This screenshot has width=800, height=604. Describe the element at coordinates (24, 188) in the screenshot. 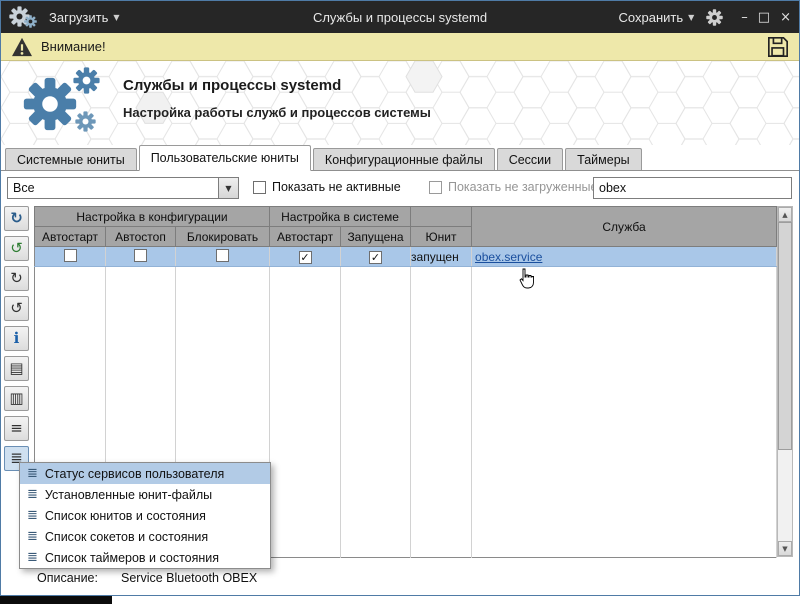

I see `scope-dropdown-value: Все` at that location.